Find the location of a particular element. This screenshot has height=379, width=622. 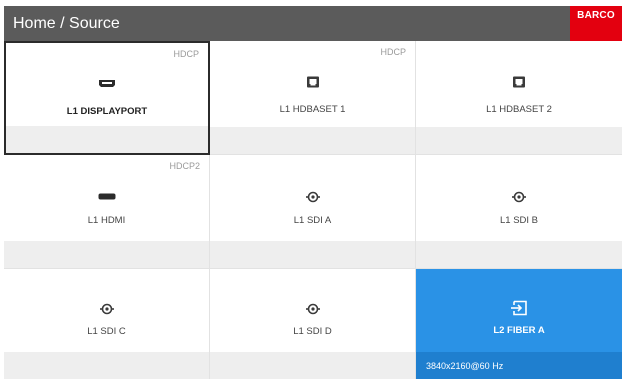

source-label: L1 HDBASET 1 is located at coordinates (312, 109).